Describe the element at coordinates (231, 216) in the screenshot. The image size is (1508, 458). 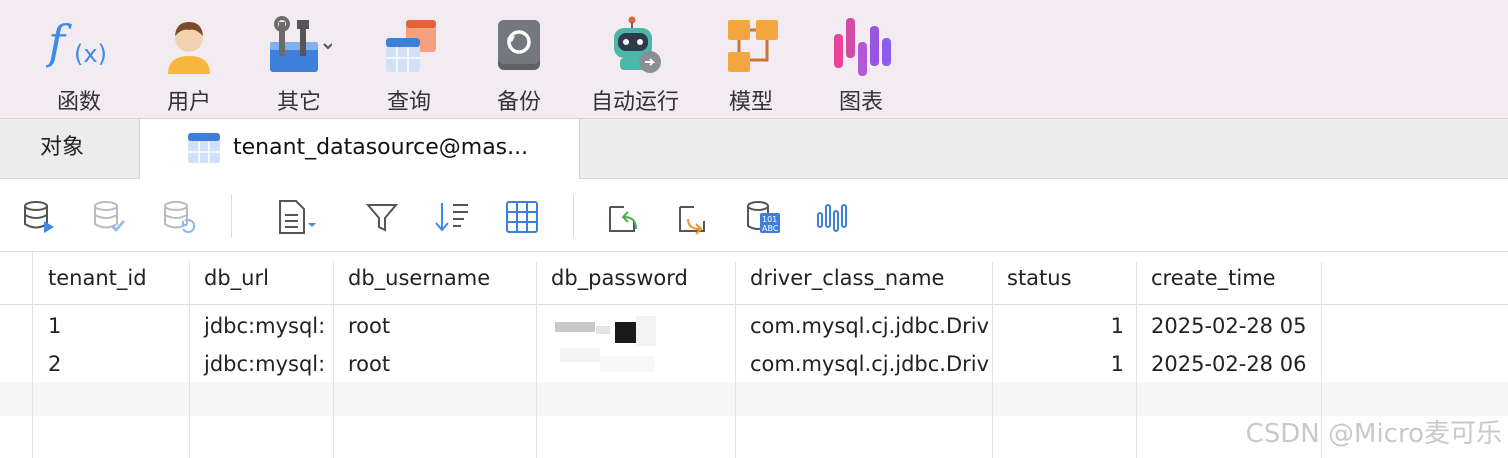
I see `toolbar-separator` at that location.